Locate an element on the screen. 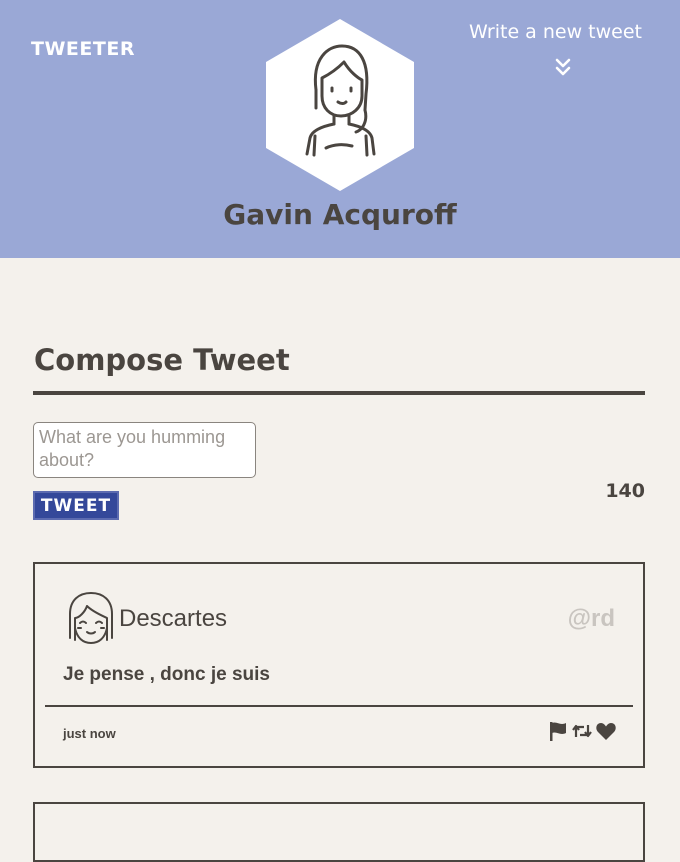 This screenshot has height=862, width=680. compose-divider is located at coordinates (339, 393).